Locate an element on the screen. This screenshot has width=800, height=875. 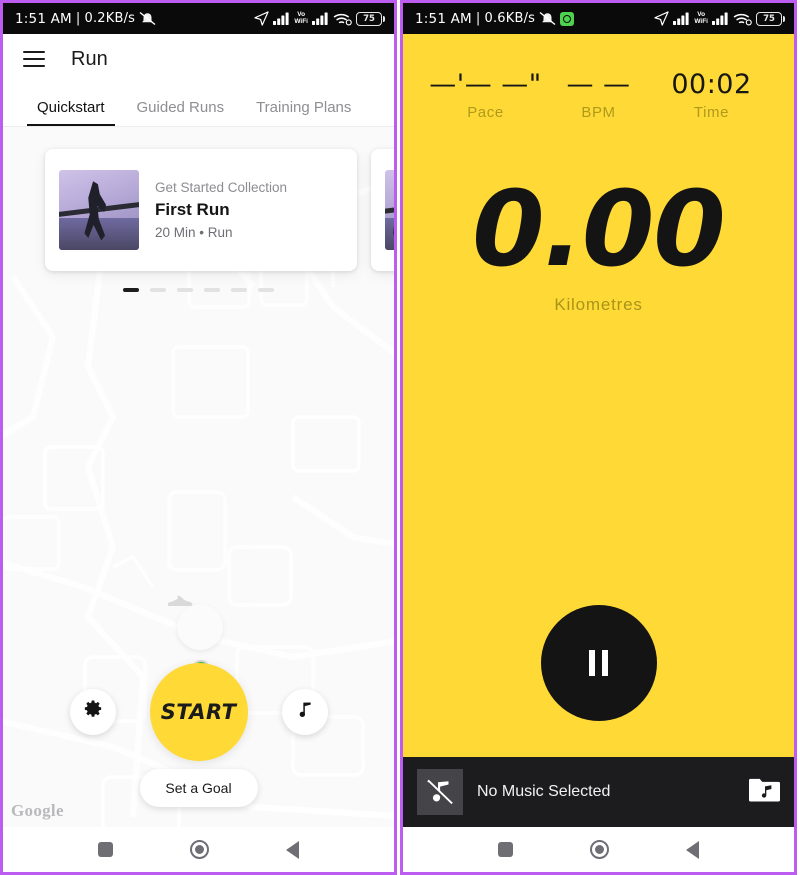
silent-icon is located at coordinates (147, 18).